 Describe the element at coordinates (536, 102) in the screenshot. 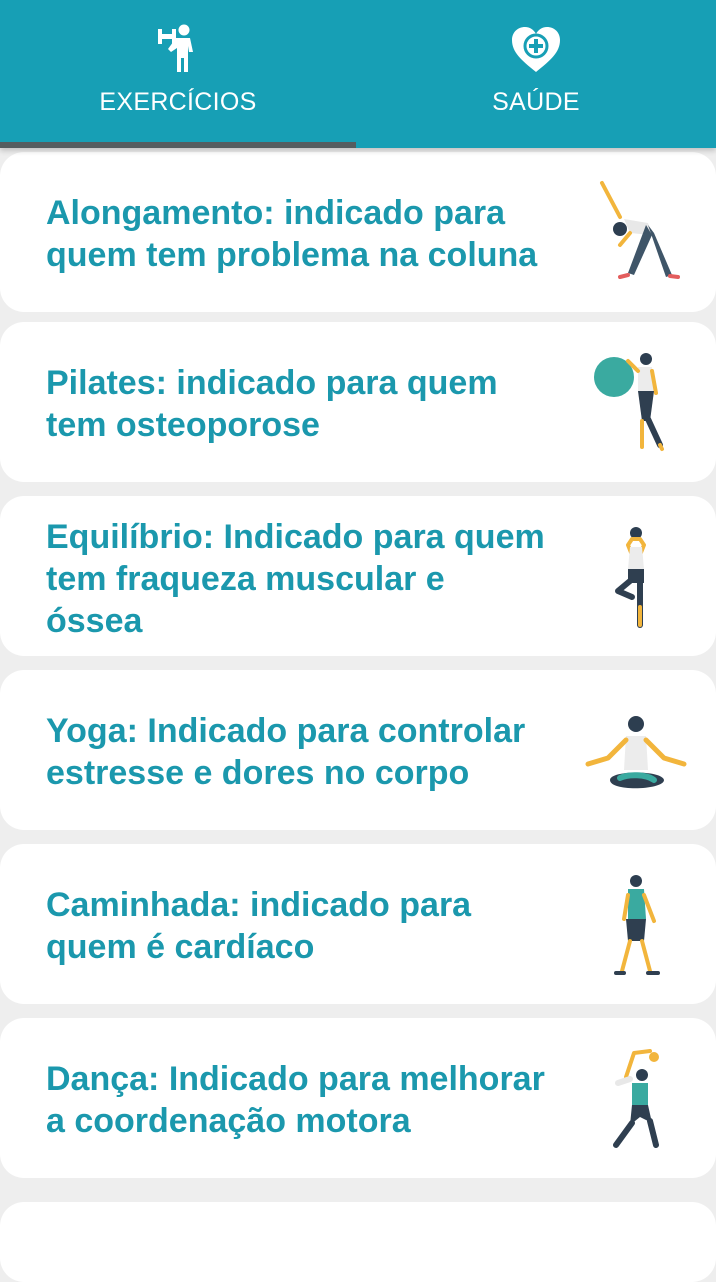

I see `tab-label: SAÚDE` at that location.